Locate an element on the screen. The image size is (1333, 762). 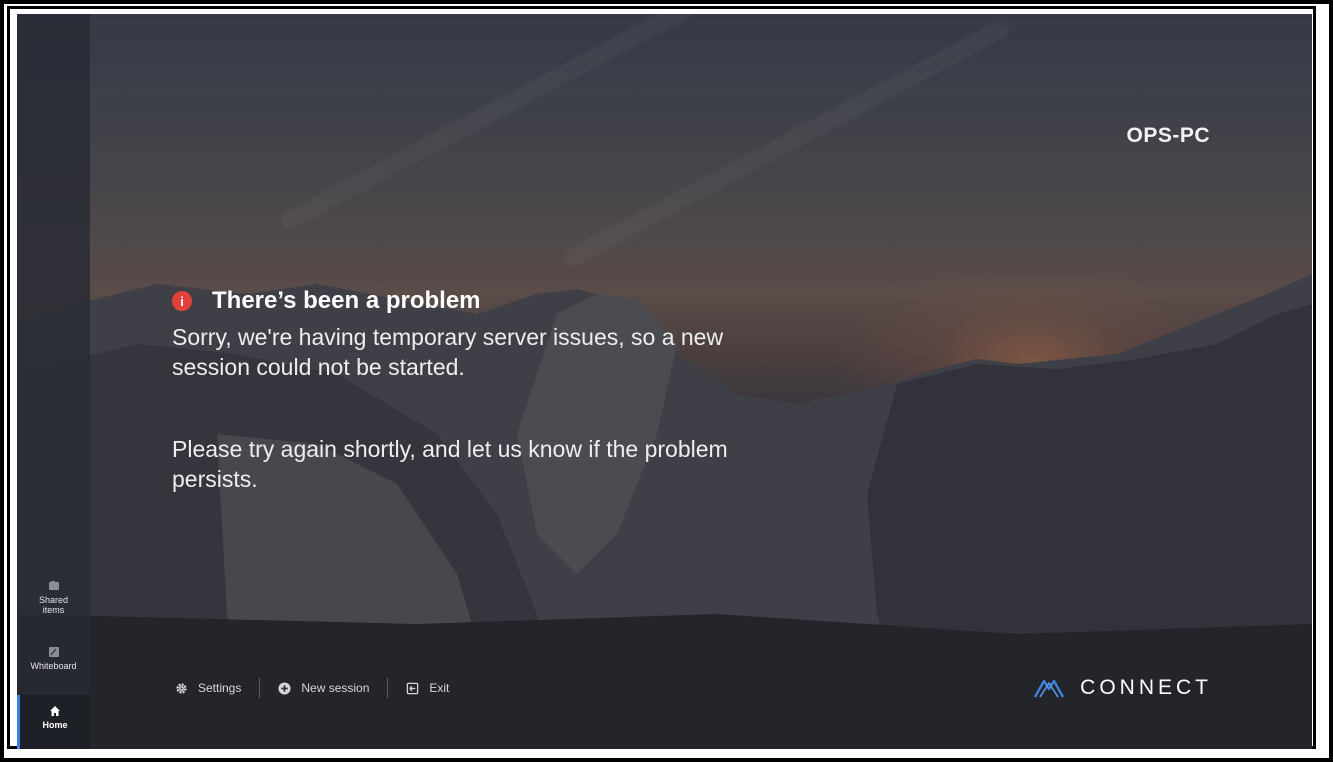
sidebar-item-label: Home is located at coordinates (55, 725).